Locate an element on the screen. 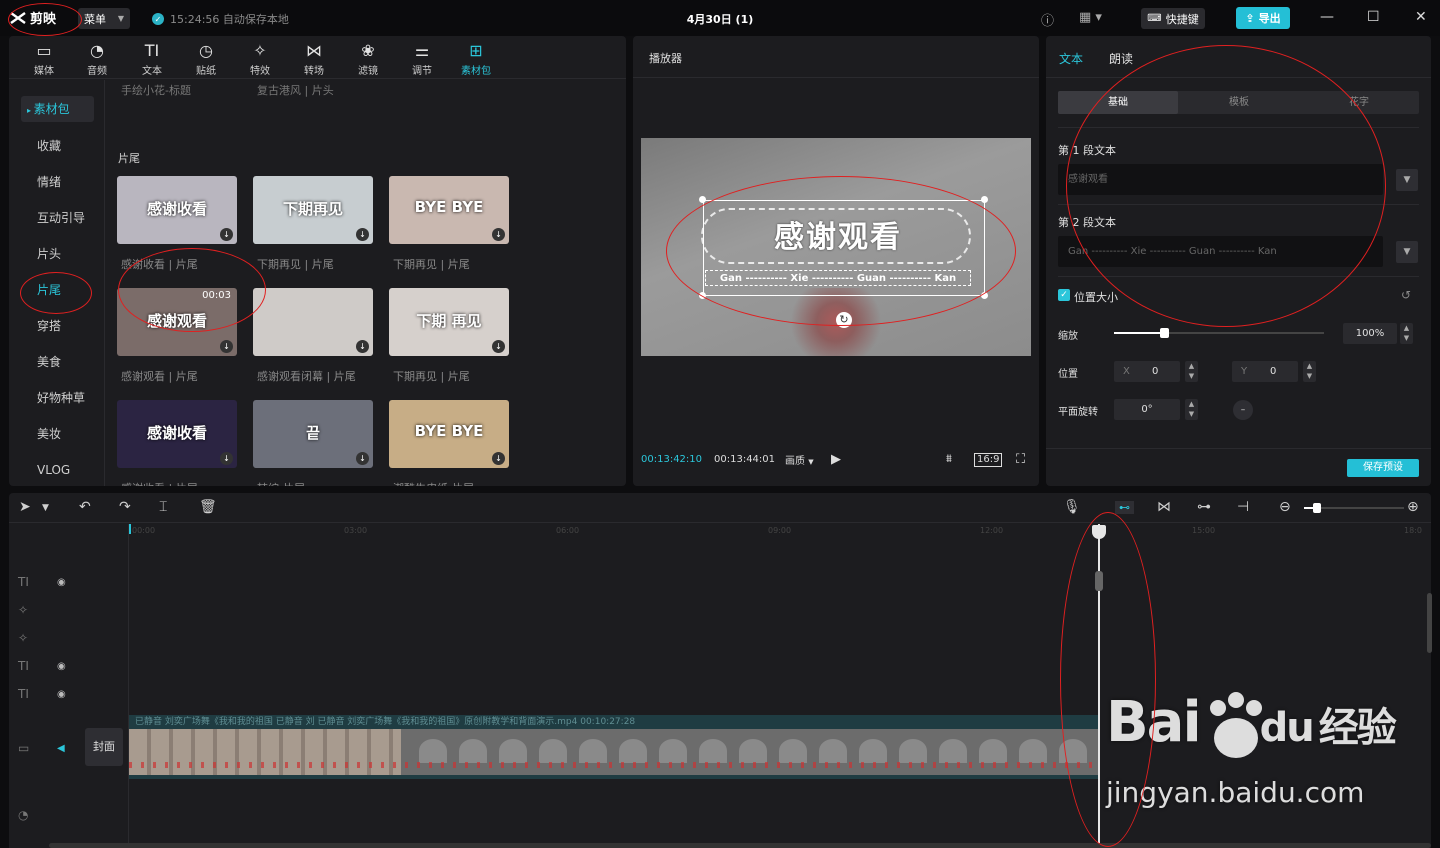  tab-text-props: 文本 is located at coordinates (1071, 58).